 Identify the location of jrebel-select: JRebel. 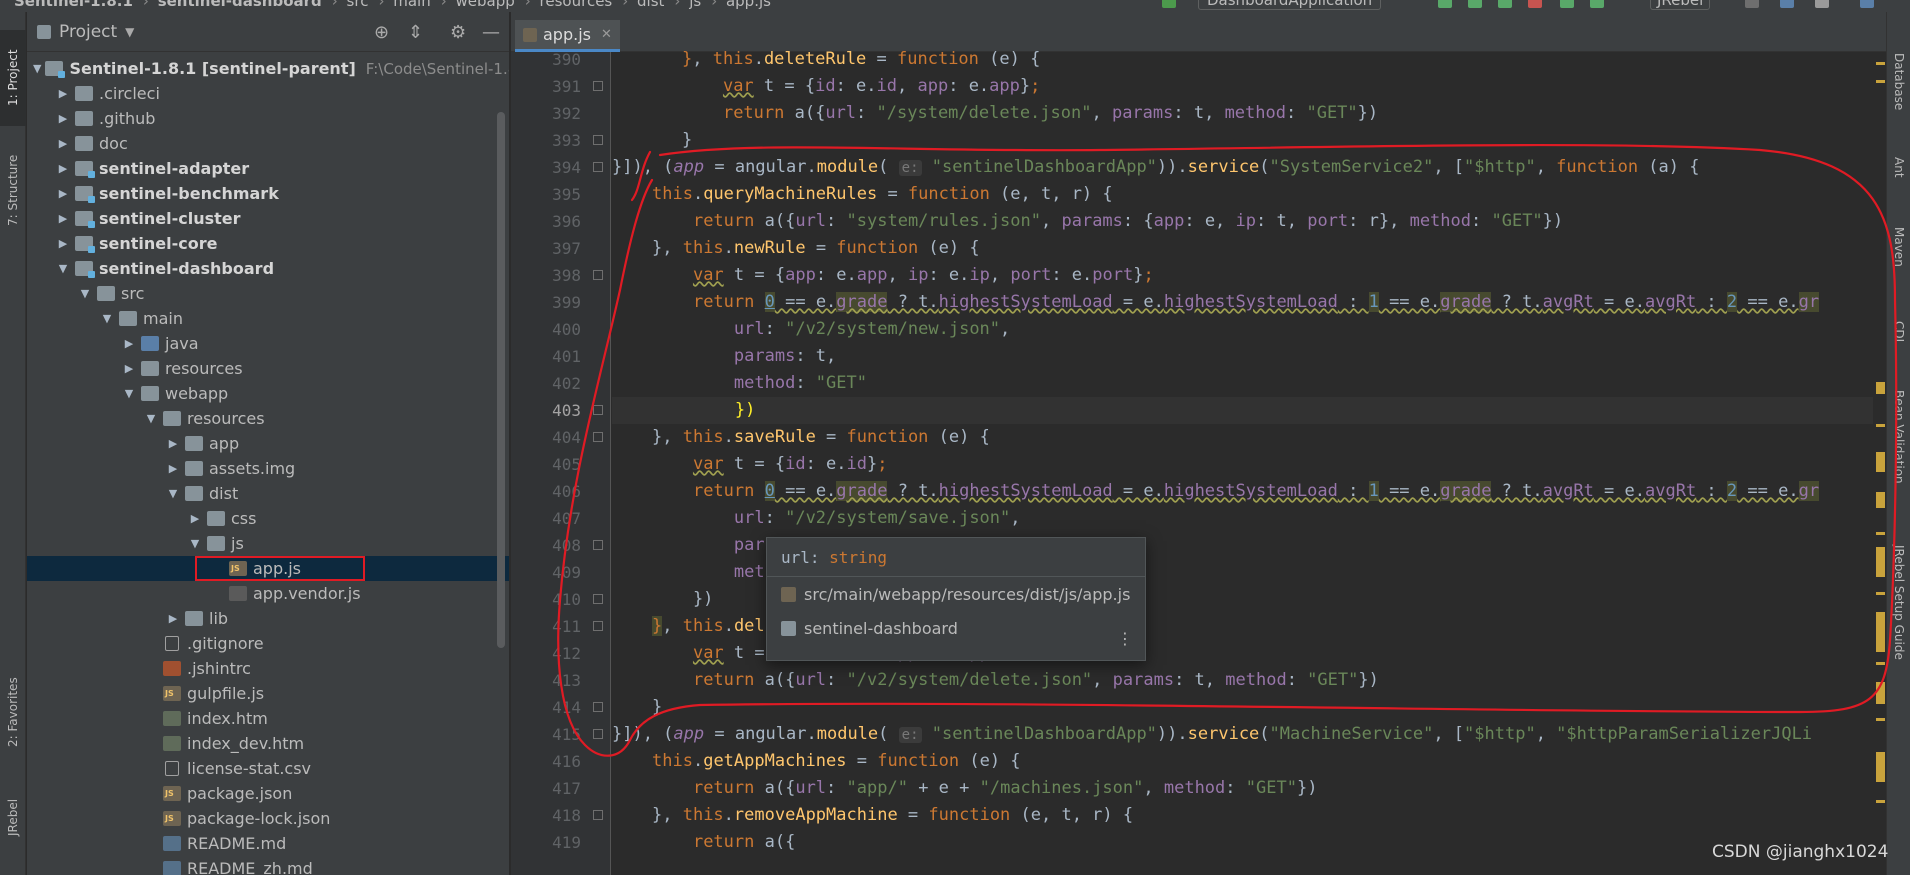
(1680, 5).